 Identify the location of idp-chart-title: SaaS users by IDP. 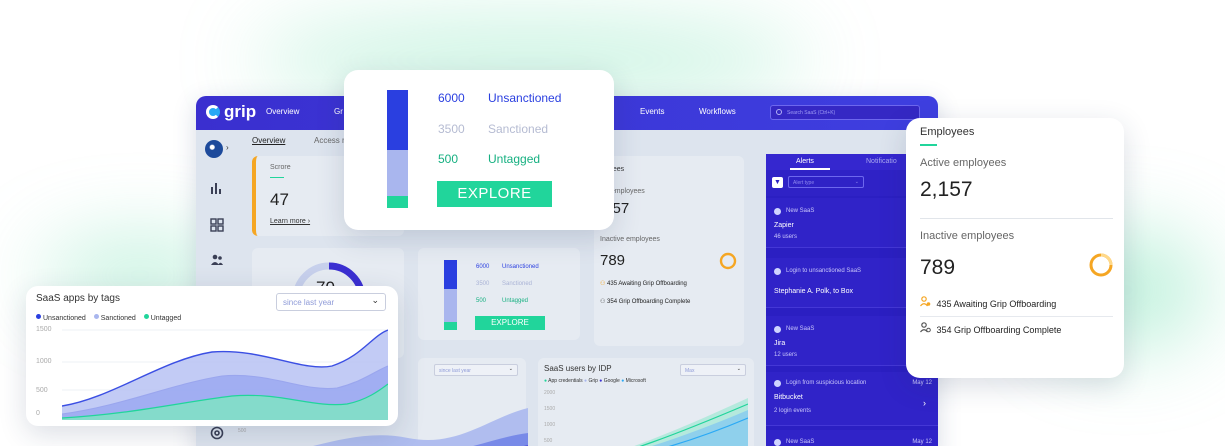
(578, 368).